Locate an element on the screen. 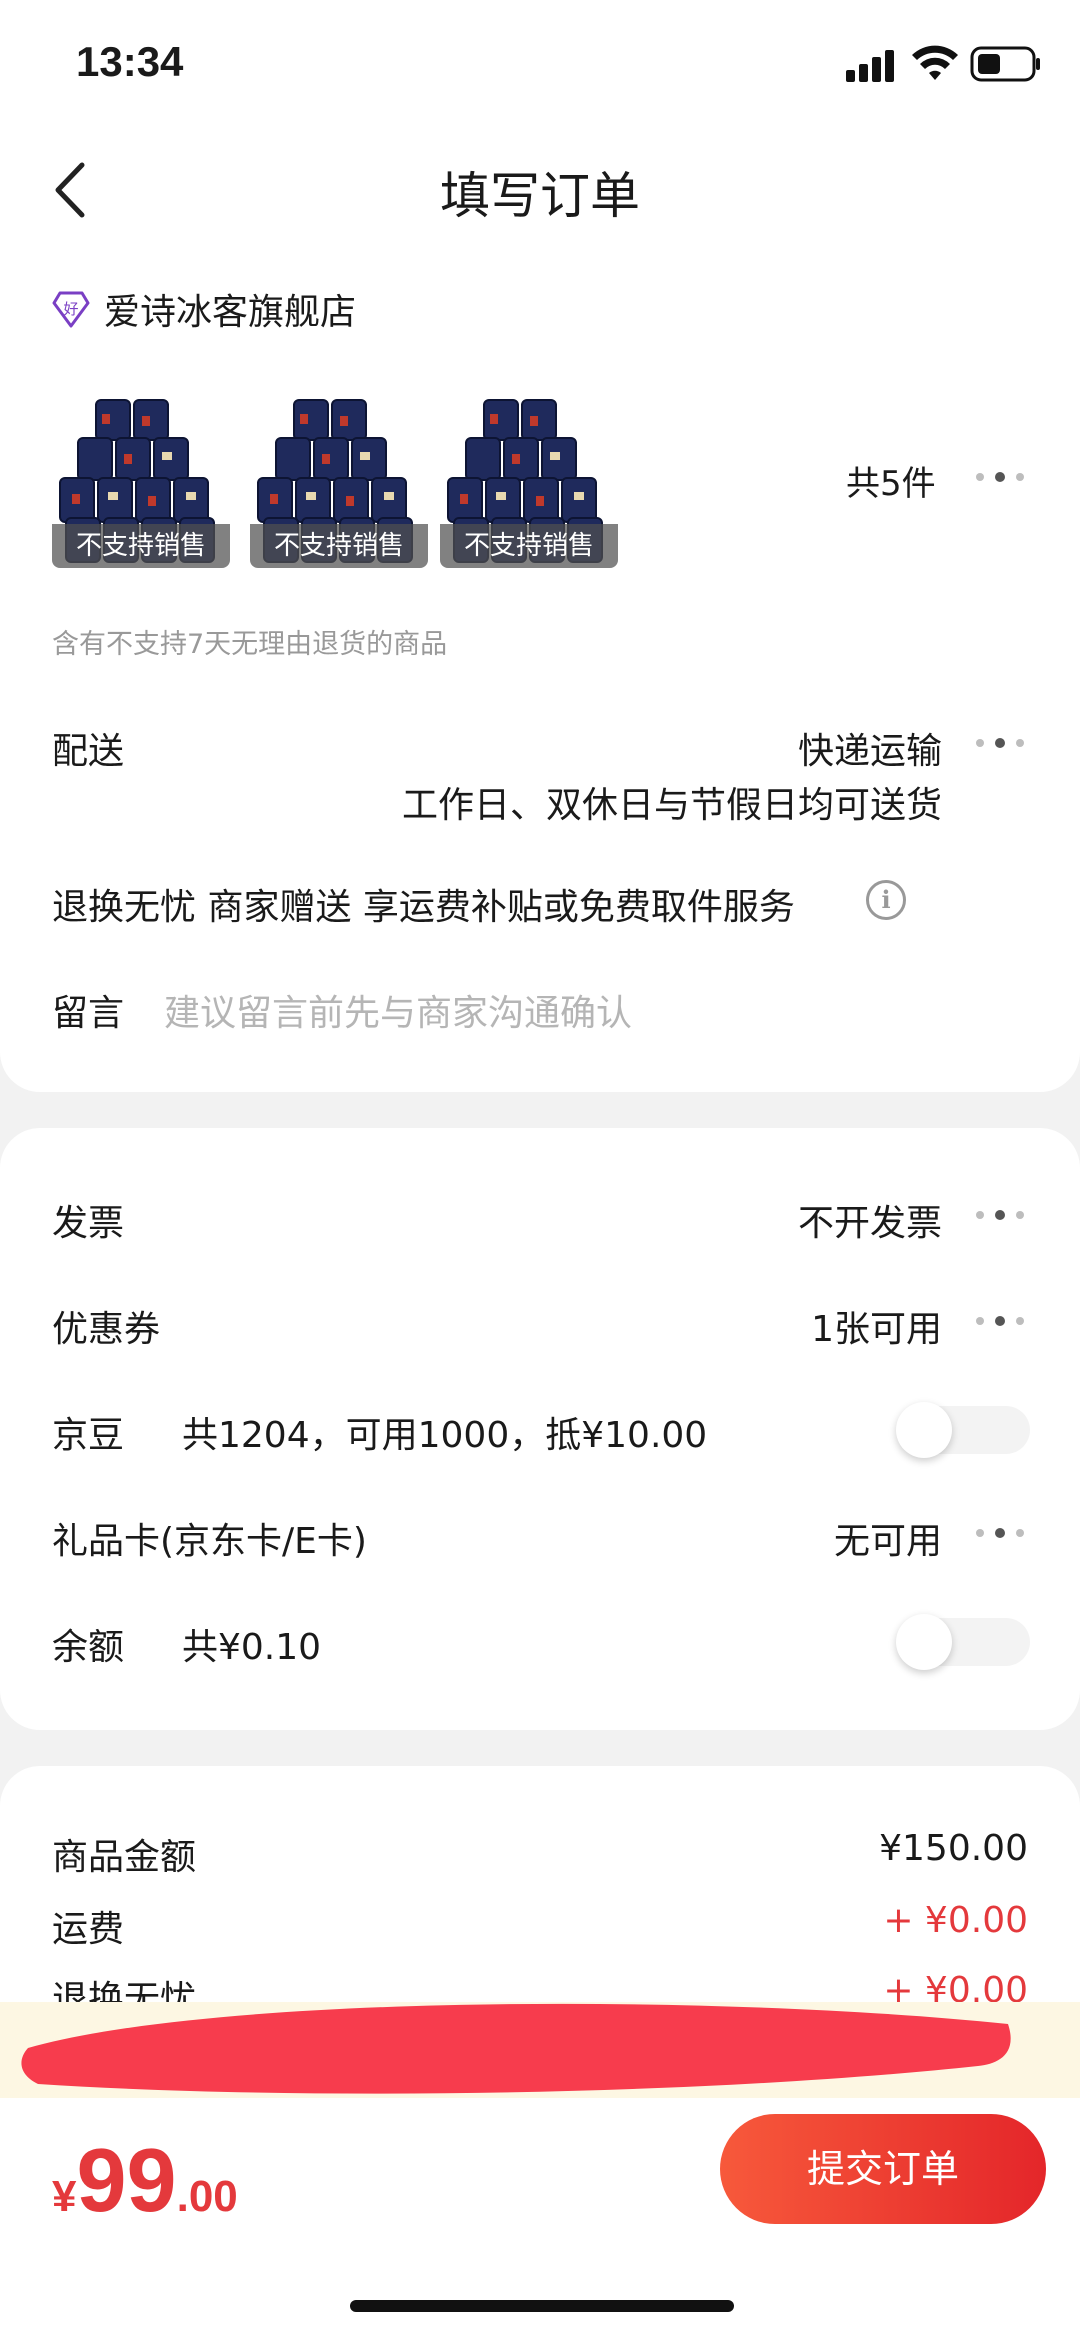 The width and height of the screenshot is (1080, 2338). balance-desc: 共¥0.10 is located at coordinates (252, 1647).